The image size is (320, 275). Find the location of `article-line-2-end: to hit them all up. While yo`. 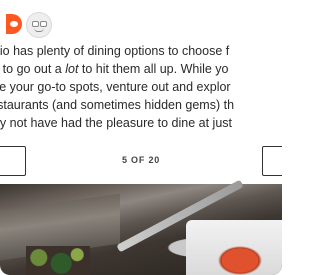

article-line-2-end: to hit them all up. While yo is located at coordinates (153, 69).